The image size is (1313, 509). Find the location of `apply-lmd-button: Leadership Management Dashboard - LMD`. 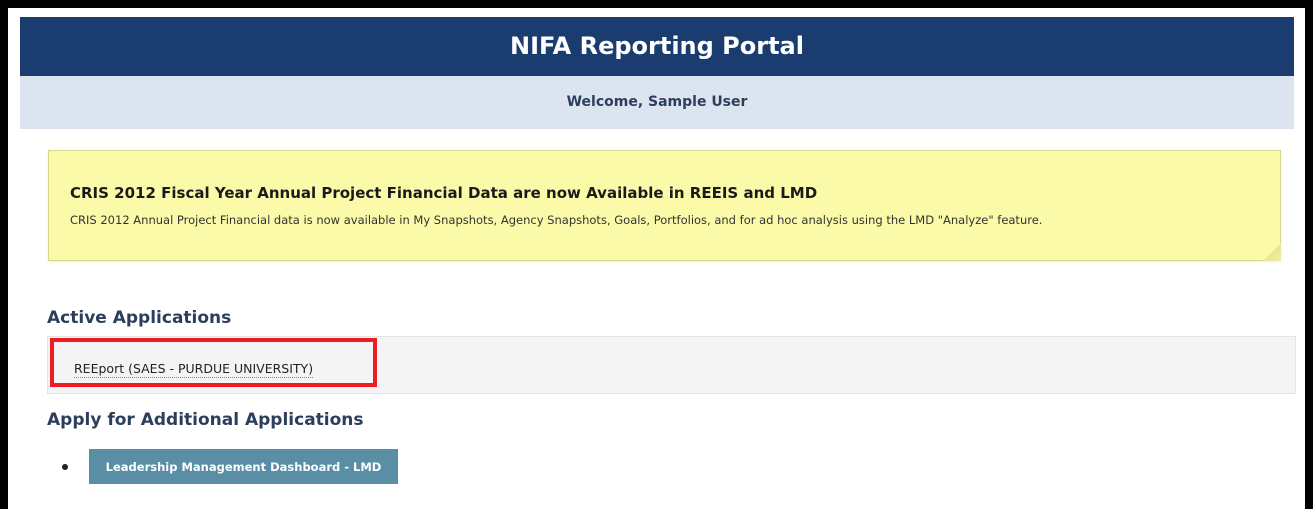

apply-lmd-button: Leadership Management Dashboard - LMD is located at coordinates (243, 466).